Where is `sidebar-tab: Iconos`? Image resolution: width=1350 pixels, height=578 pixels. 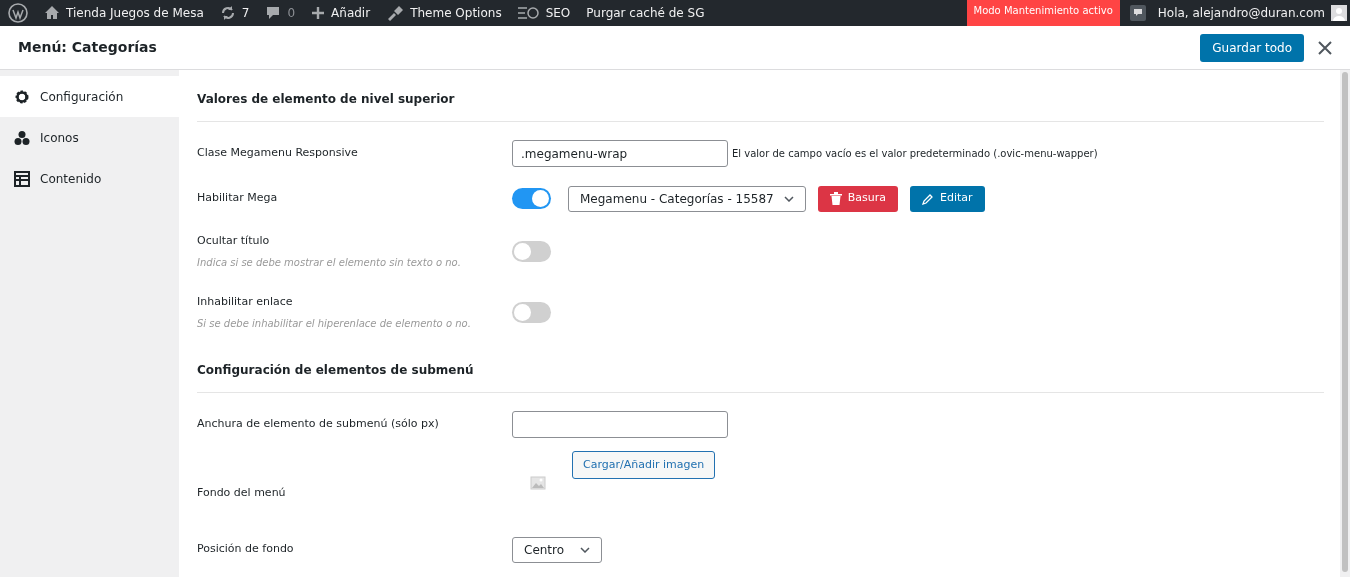
sidebar-tab: Iconos is located at coordinates (89, 137).